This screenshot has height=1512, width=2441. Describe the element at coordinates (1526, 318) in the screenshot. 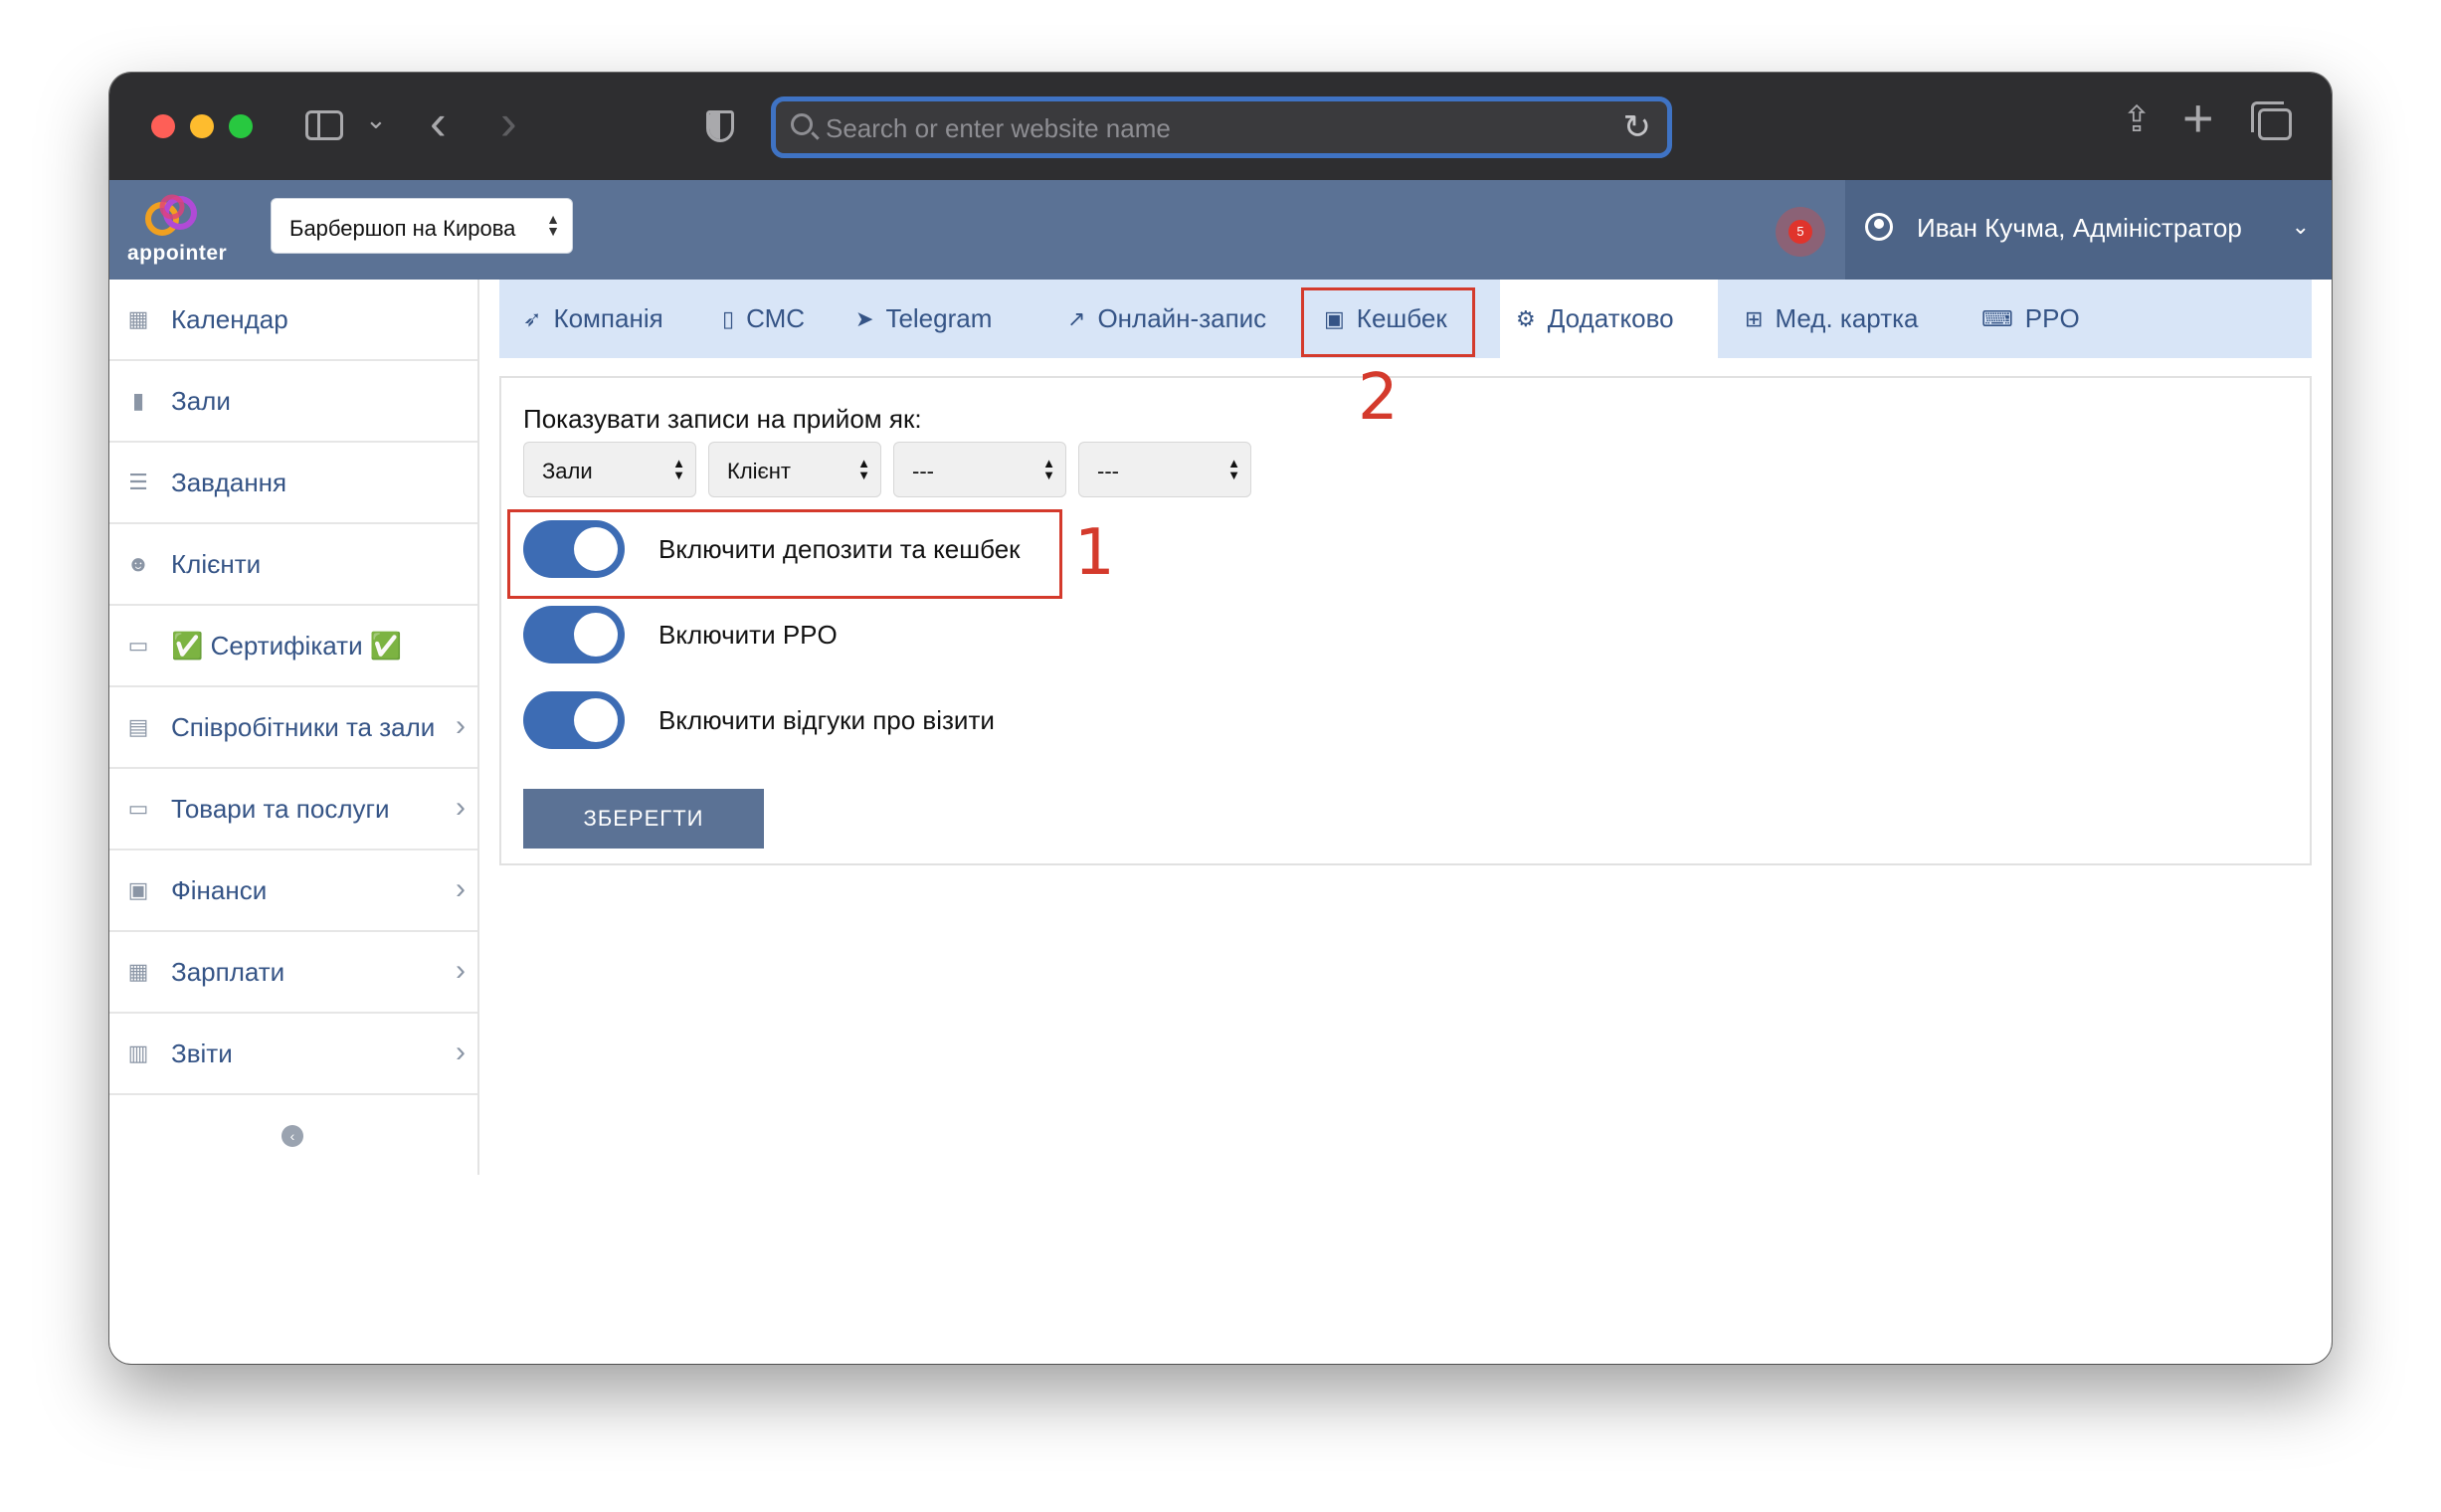

I see `cogs-icon: ⚙` at that location.